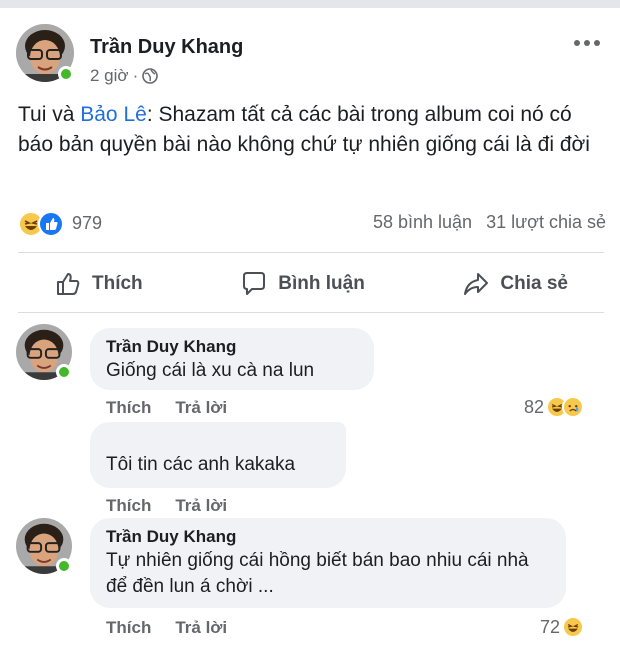  What do you see at coordinates (589, 43) in the screenshot?
I see `more-horizontal-icon` at bounding box center [589, 43].